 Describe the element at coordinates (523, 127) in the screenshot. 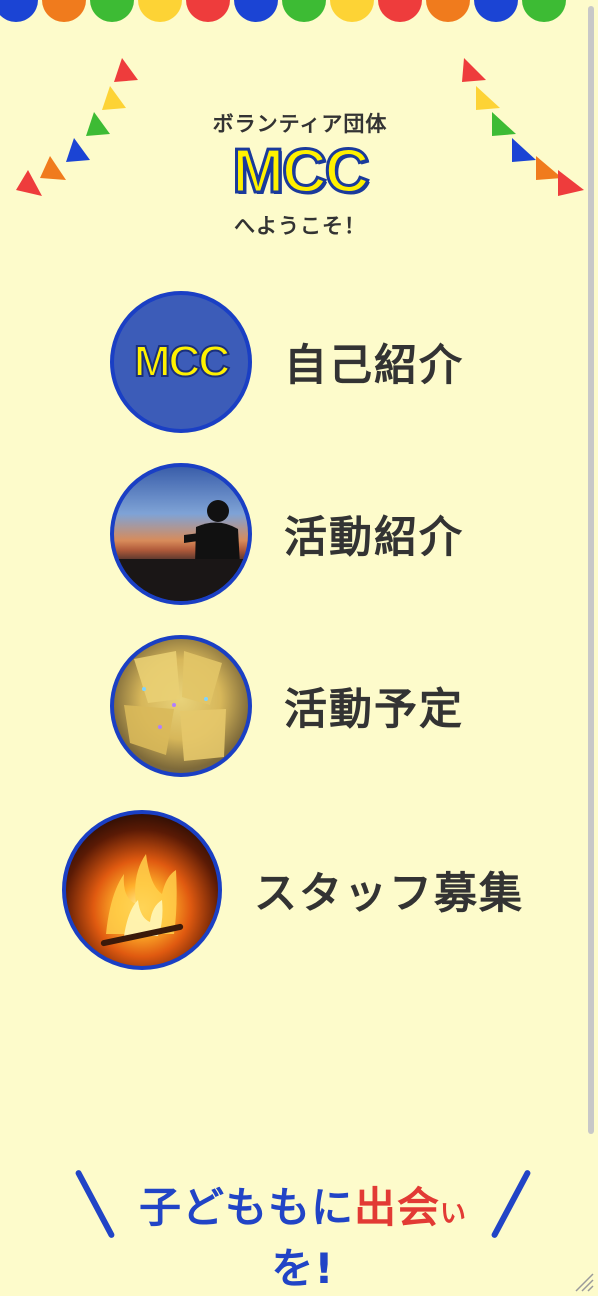

I see `bunting-right` at that location.